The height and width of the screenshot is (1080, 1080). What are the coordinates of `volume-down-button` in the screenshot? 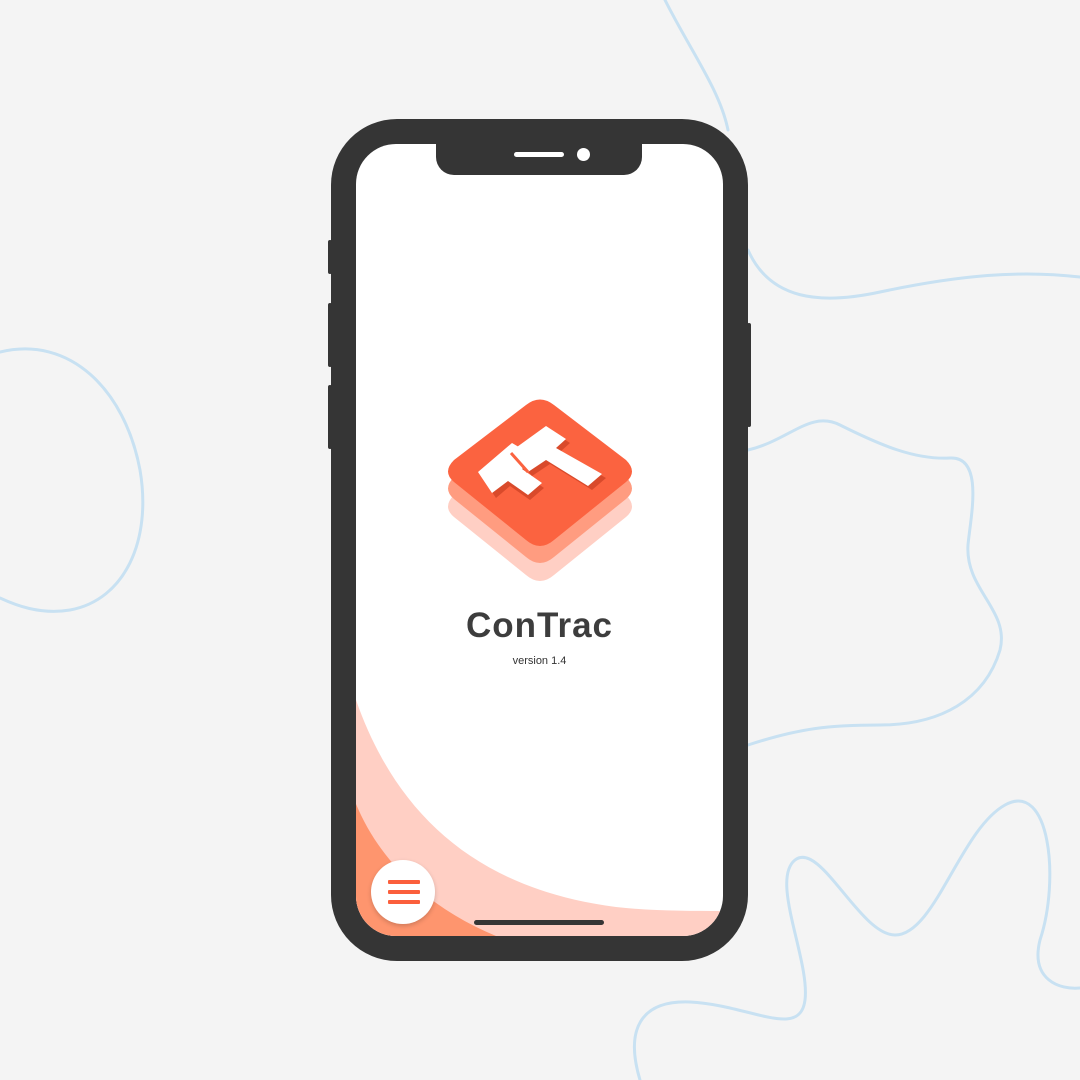 It's located at (330, 417).